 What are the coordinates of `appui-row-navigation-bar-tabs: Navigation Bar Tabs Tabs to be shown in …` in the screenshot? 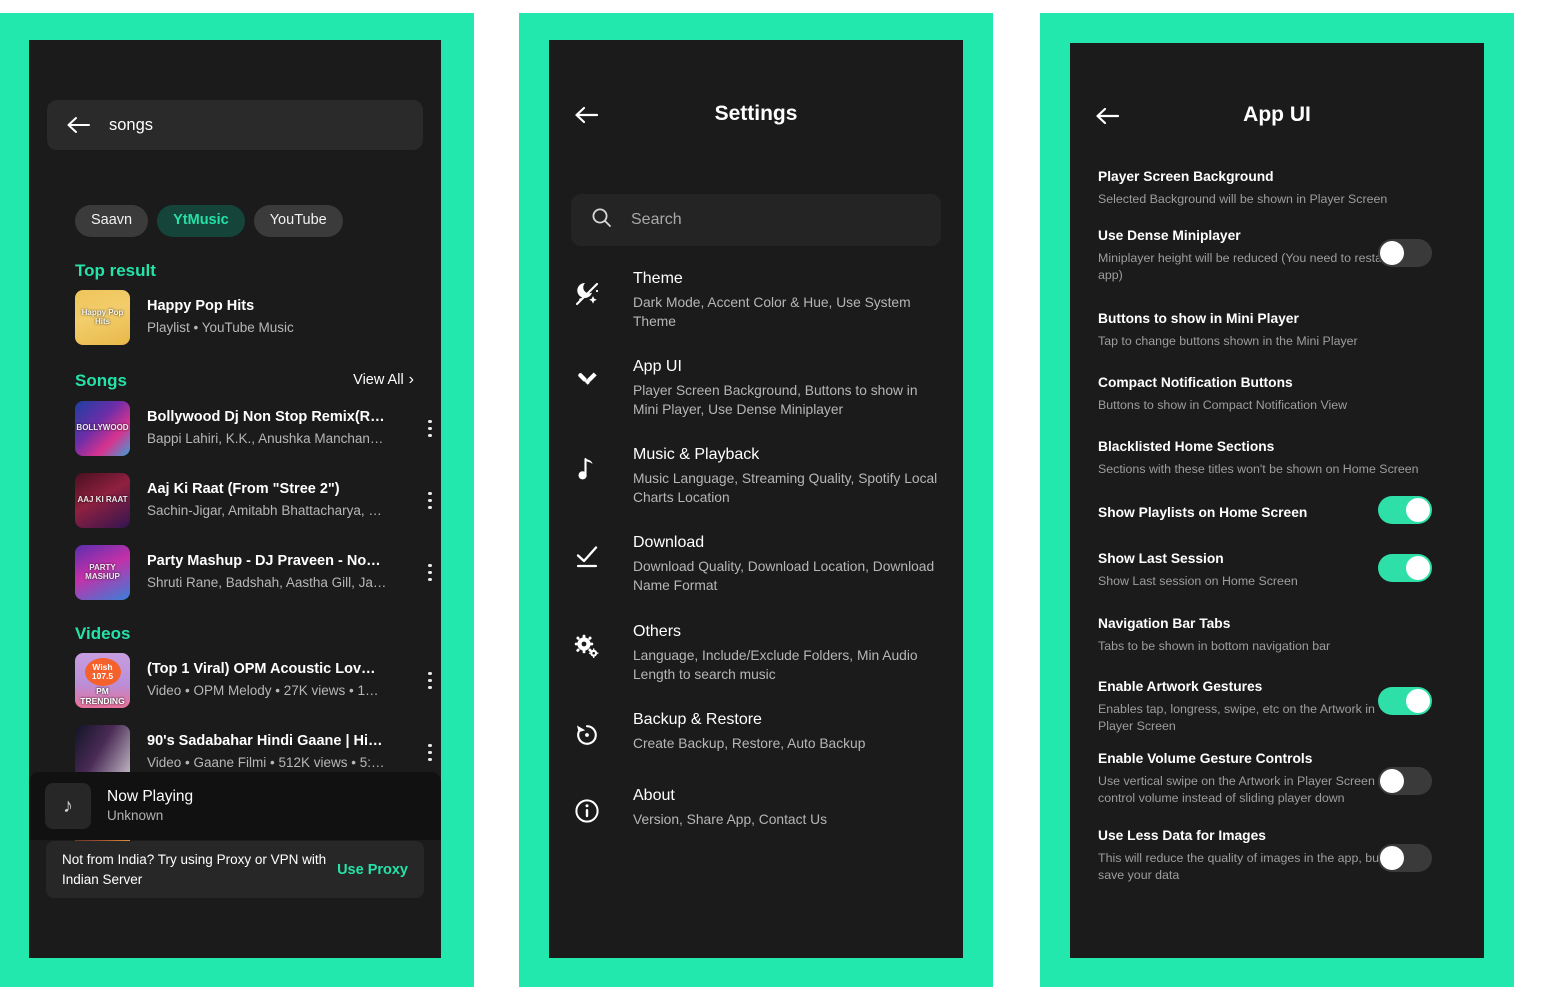 It's located at (1277, 635).